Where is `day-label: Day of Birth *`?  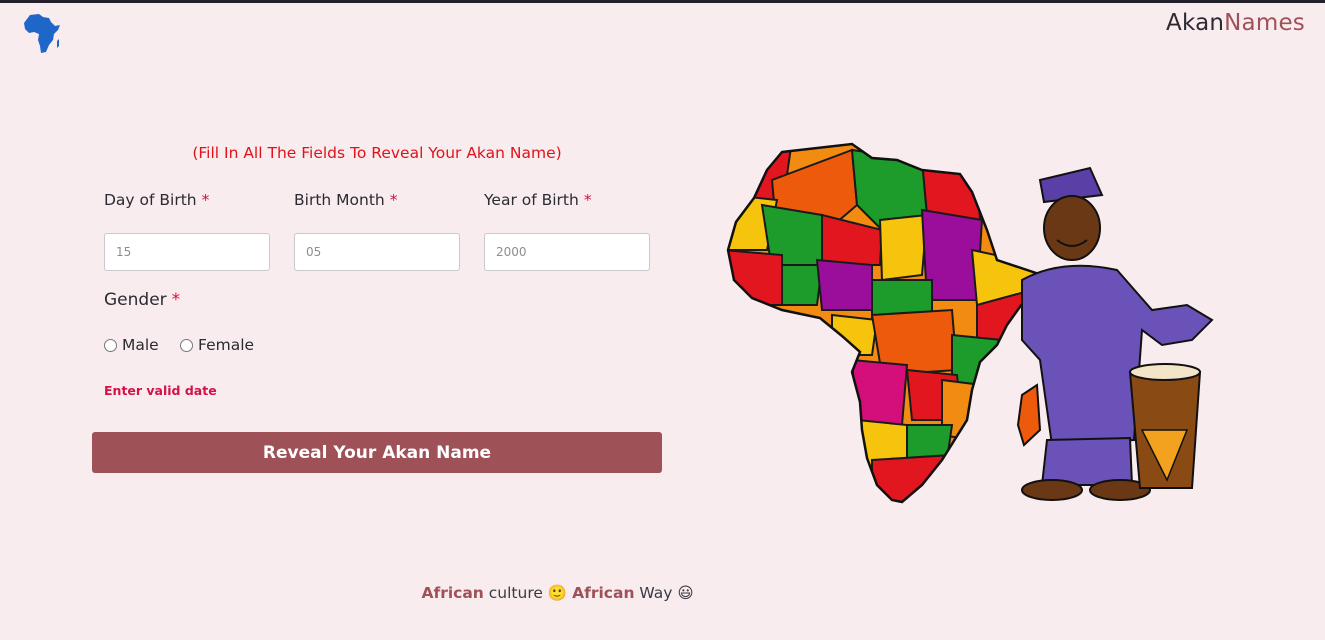 day-label: Day of Birth * is located at coordinates (156, 200).